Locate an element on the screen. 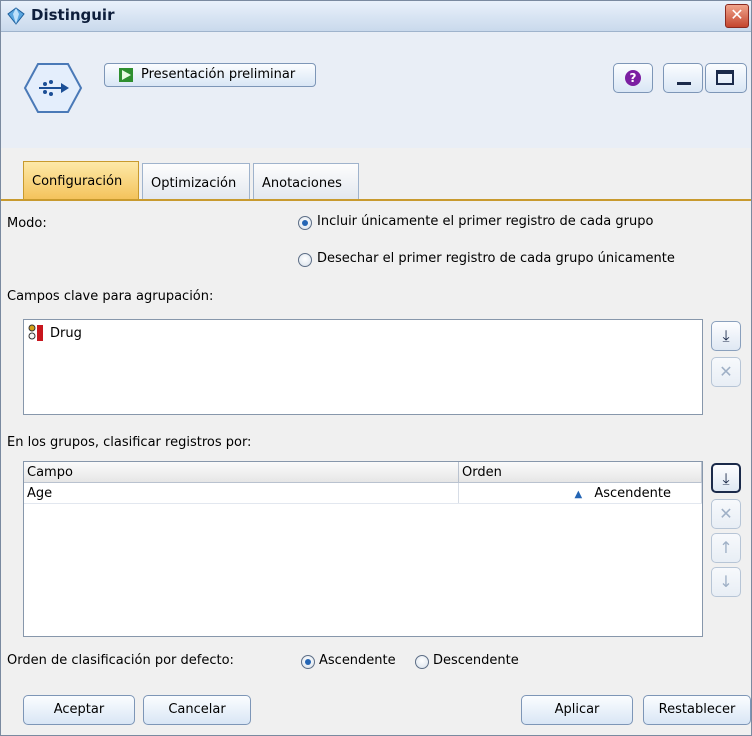 This screenshot has width=752, height=736. maximize-button is located at coordinates (726, 78).